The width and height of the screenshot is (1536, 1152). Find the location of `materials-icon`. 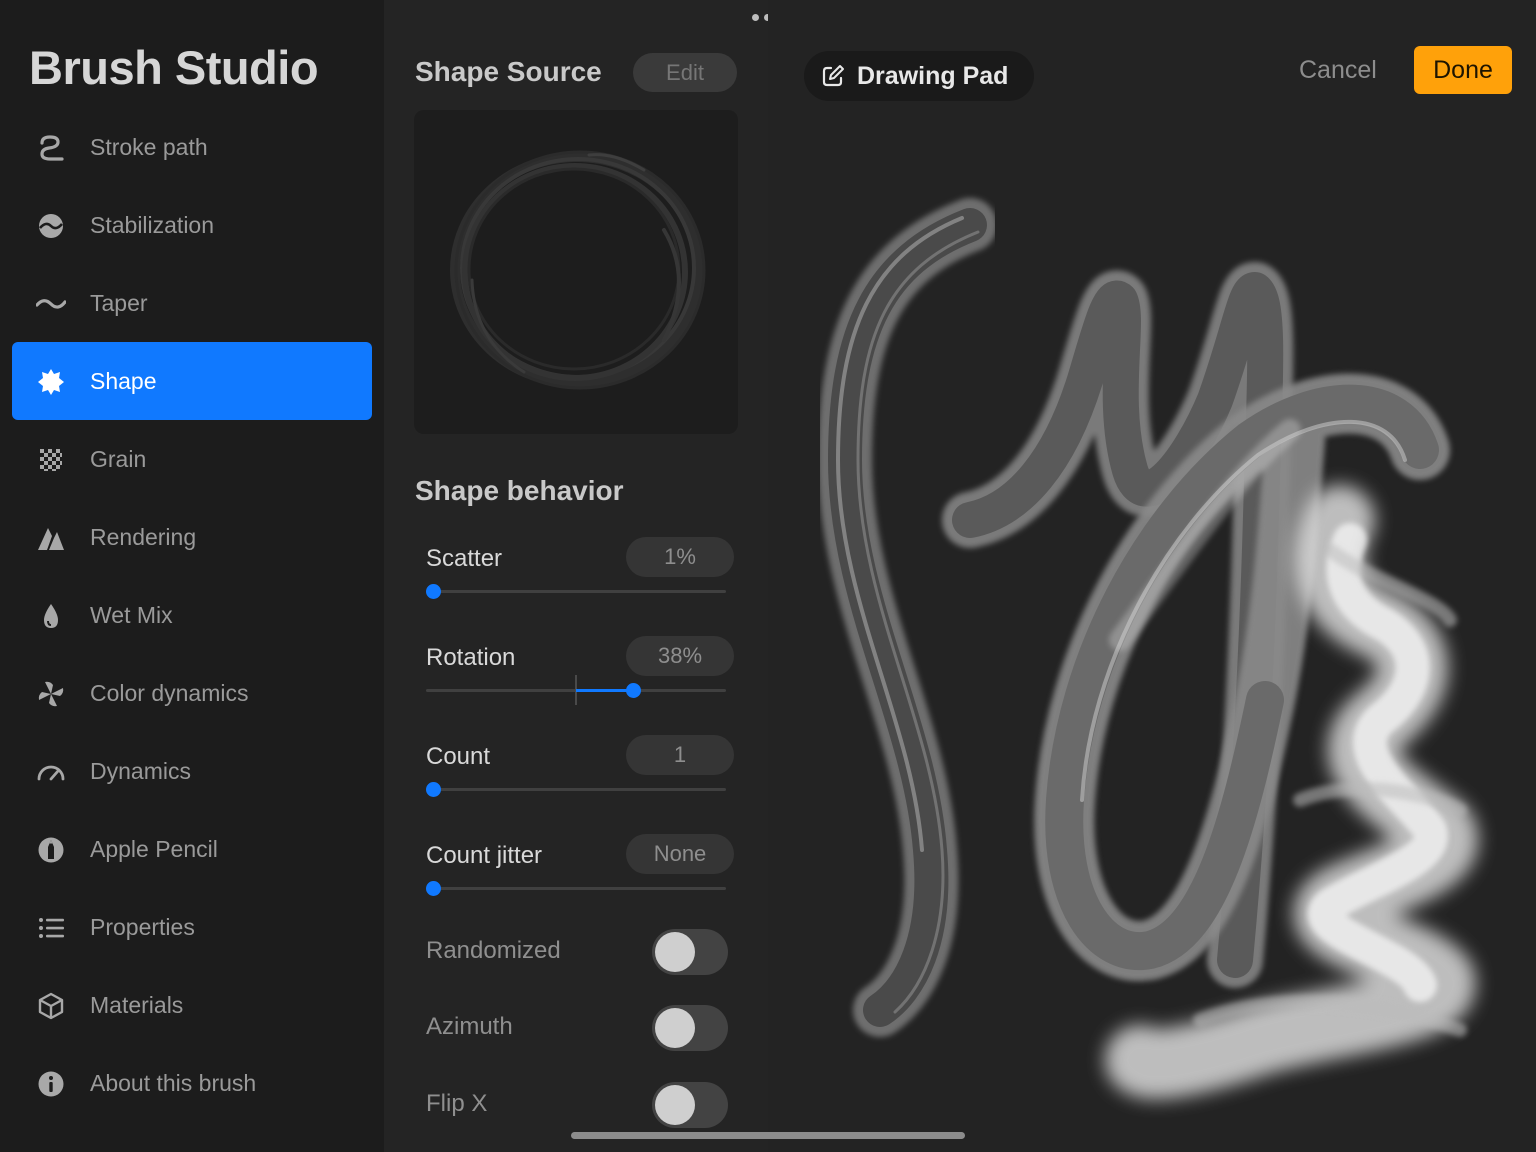

materials-icon is located at coordinates (51, 1006).